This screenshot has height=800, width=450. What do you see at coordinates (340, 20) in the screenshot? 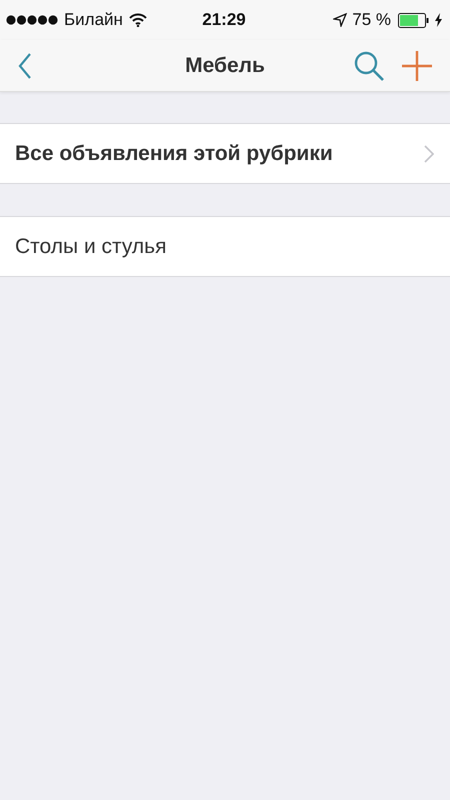
I see `location-arrow-icon` at bounding box center [340, 20].